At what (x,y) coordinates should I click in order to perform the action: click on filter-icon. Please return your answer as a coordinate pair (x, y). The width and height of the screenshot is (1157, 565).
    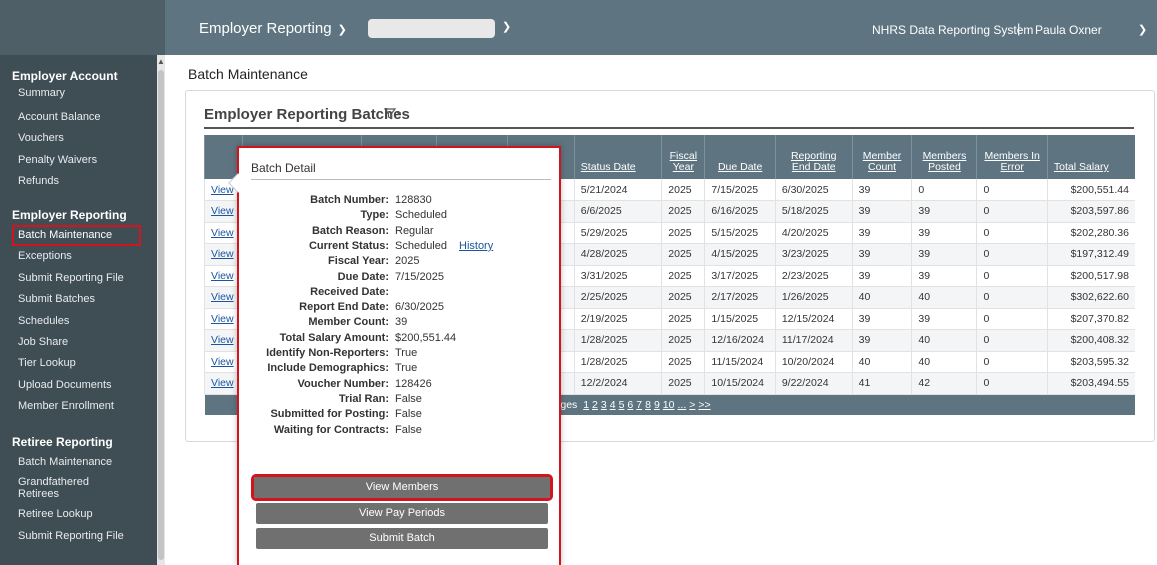
    Looking at the image, I should click on (393, 114).